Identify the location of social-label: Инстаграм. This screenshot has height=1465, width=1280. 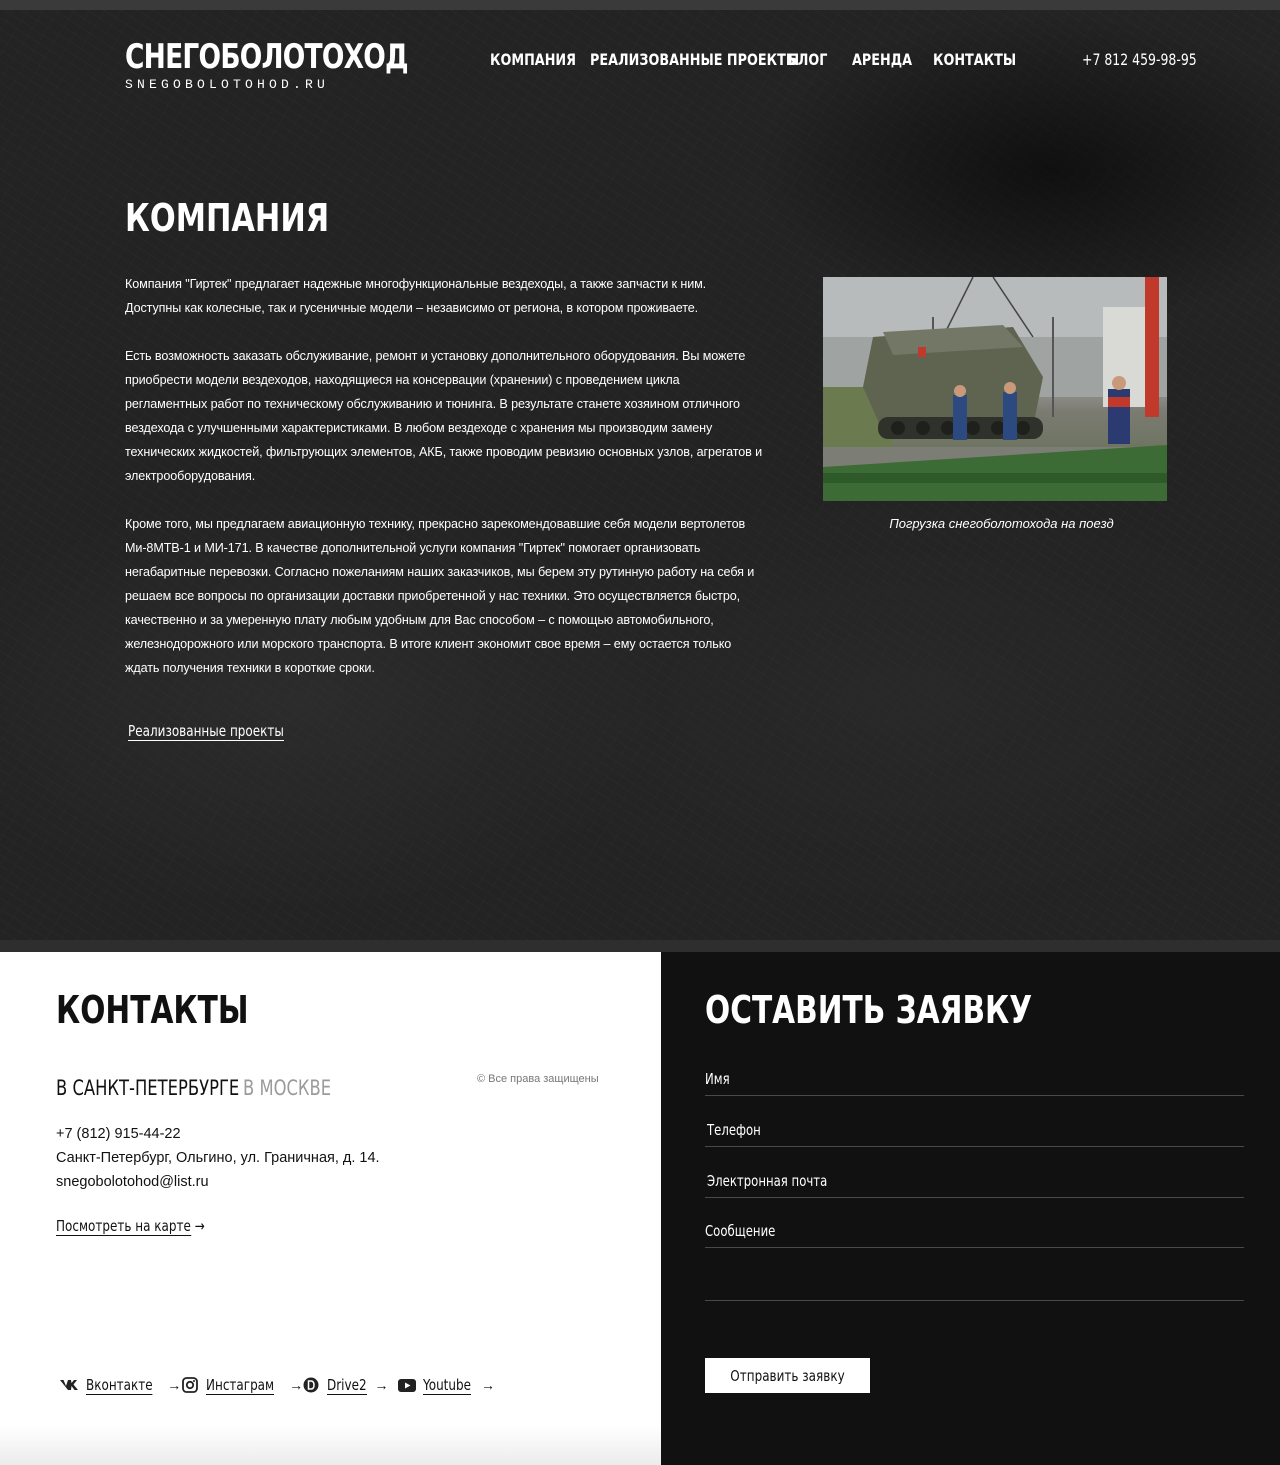
(240, 1385).